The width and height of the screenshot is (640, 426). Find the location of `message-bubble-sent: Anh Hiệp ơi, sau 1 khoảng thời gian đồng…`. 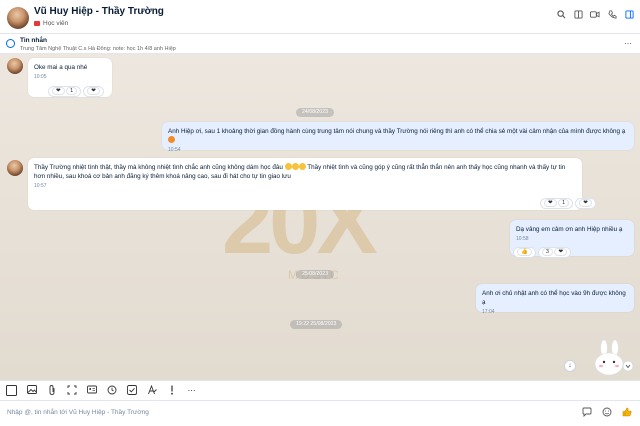

message-bubble-sent: Anh Hiệp ơi, sau 1 khoảng thời gian đồng… is located at coordinates (398, 137).